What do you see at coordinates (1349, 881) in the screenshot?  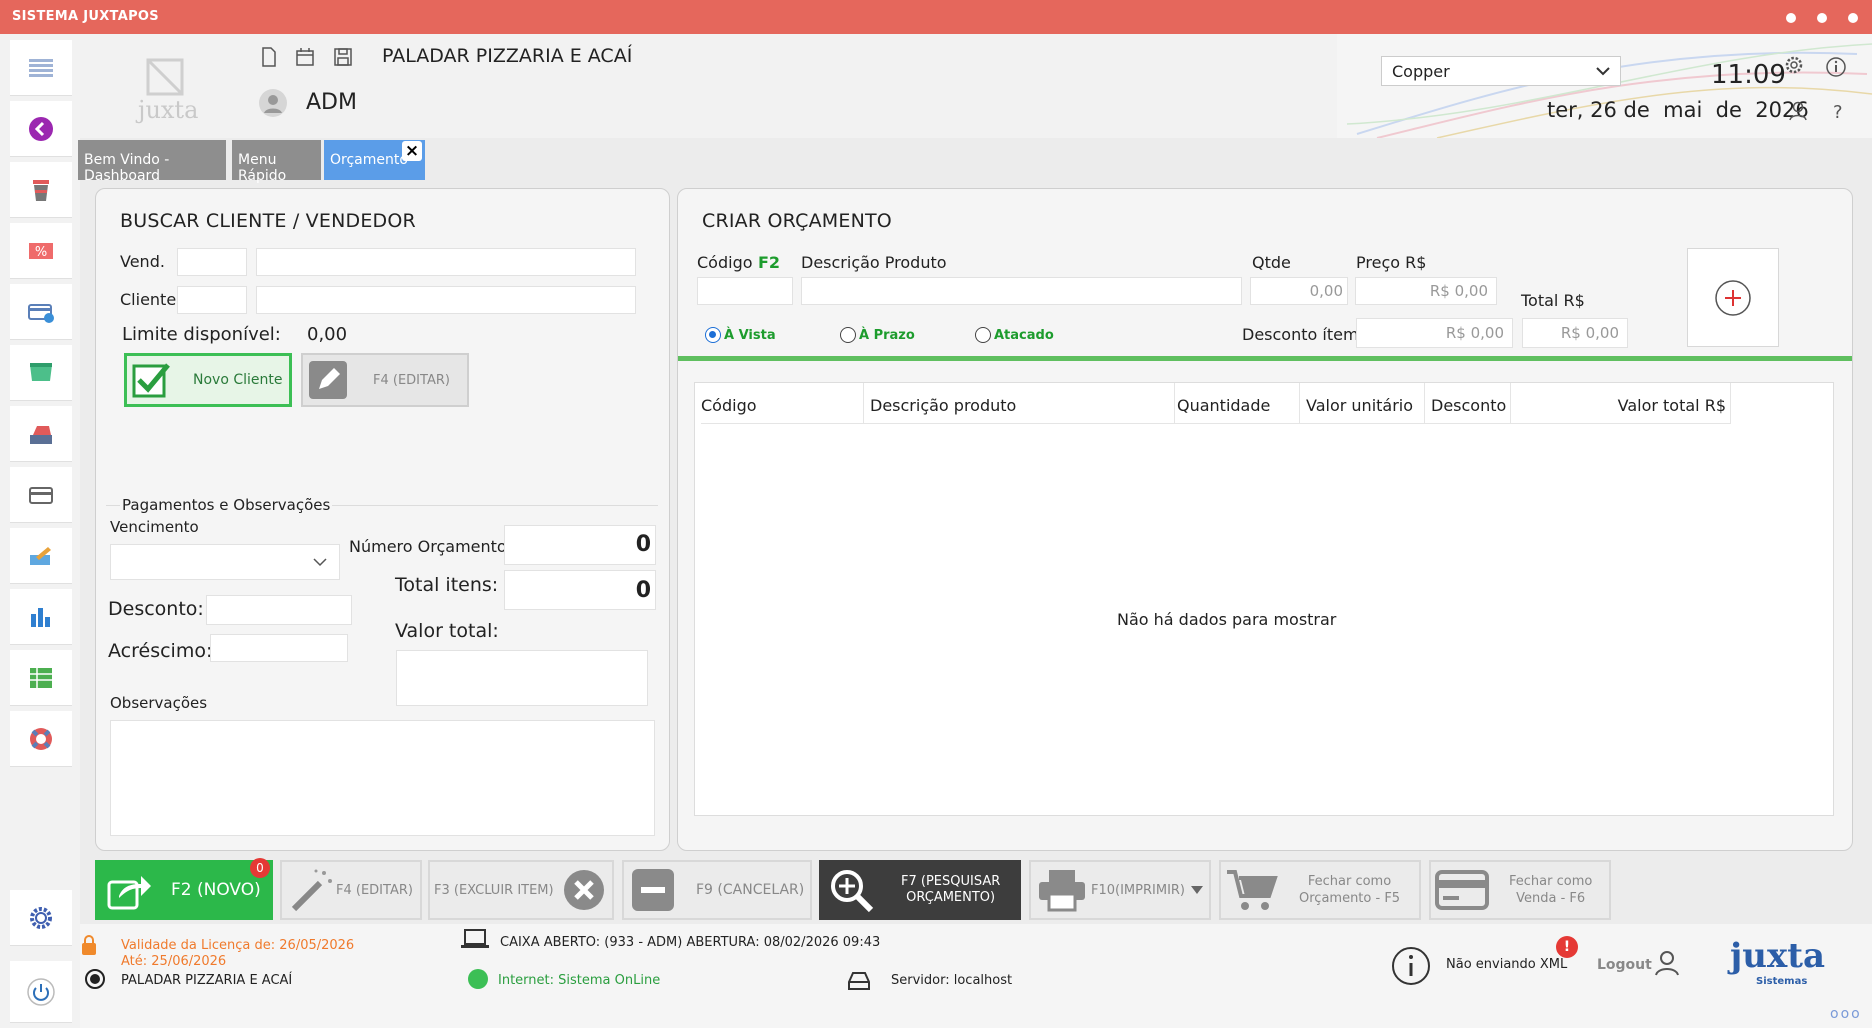 I see `fechar-orcamento-line1: Fechar como` at bounding box center [1349, 881].